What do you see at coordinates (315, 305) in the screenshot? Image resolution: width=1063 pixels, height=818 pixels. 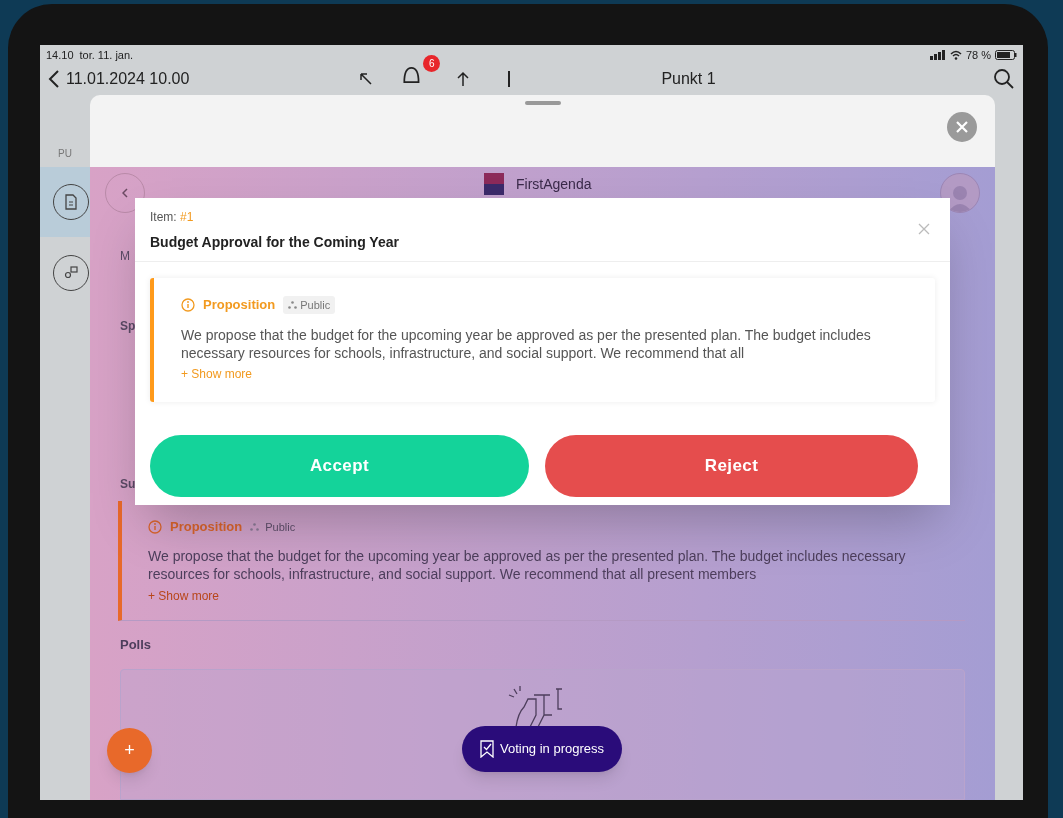 I see `tag-label: Public` at bounding box center [315, 305].